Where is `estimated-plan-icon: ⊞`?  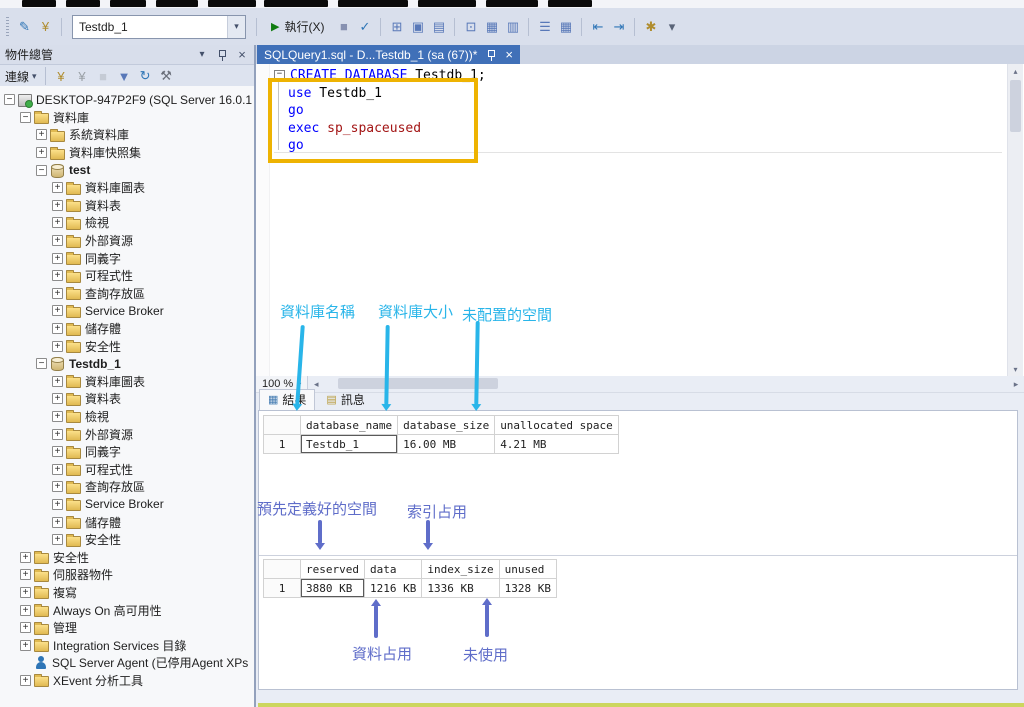
estimated-plan-icon: ⊞ is located at coordinates (396, 26).